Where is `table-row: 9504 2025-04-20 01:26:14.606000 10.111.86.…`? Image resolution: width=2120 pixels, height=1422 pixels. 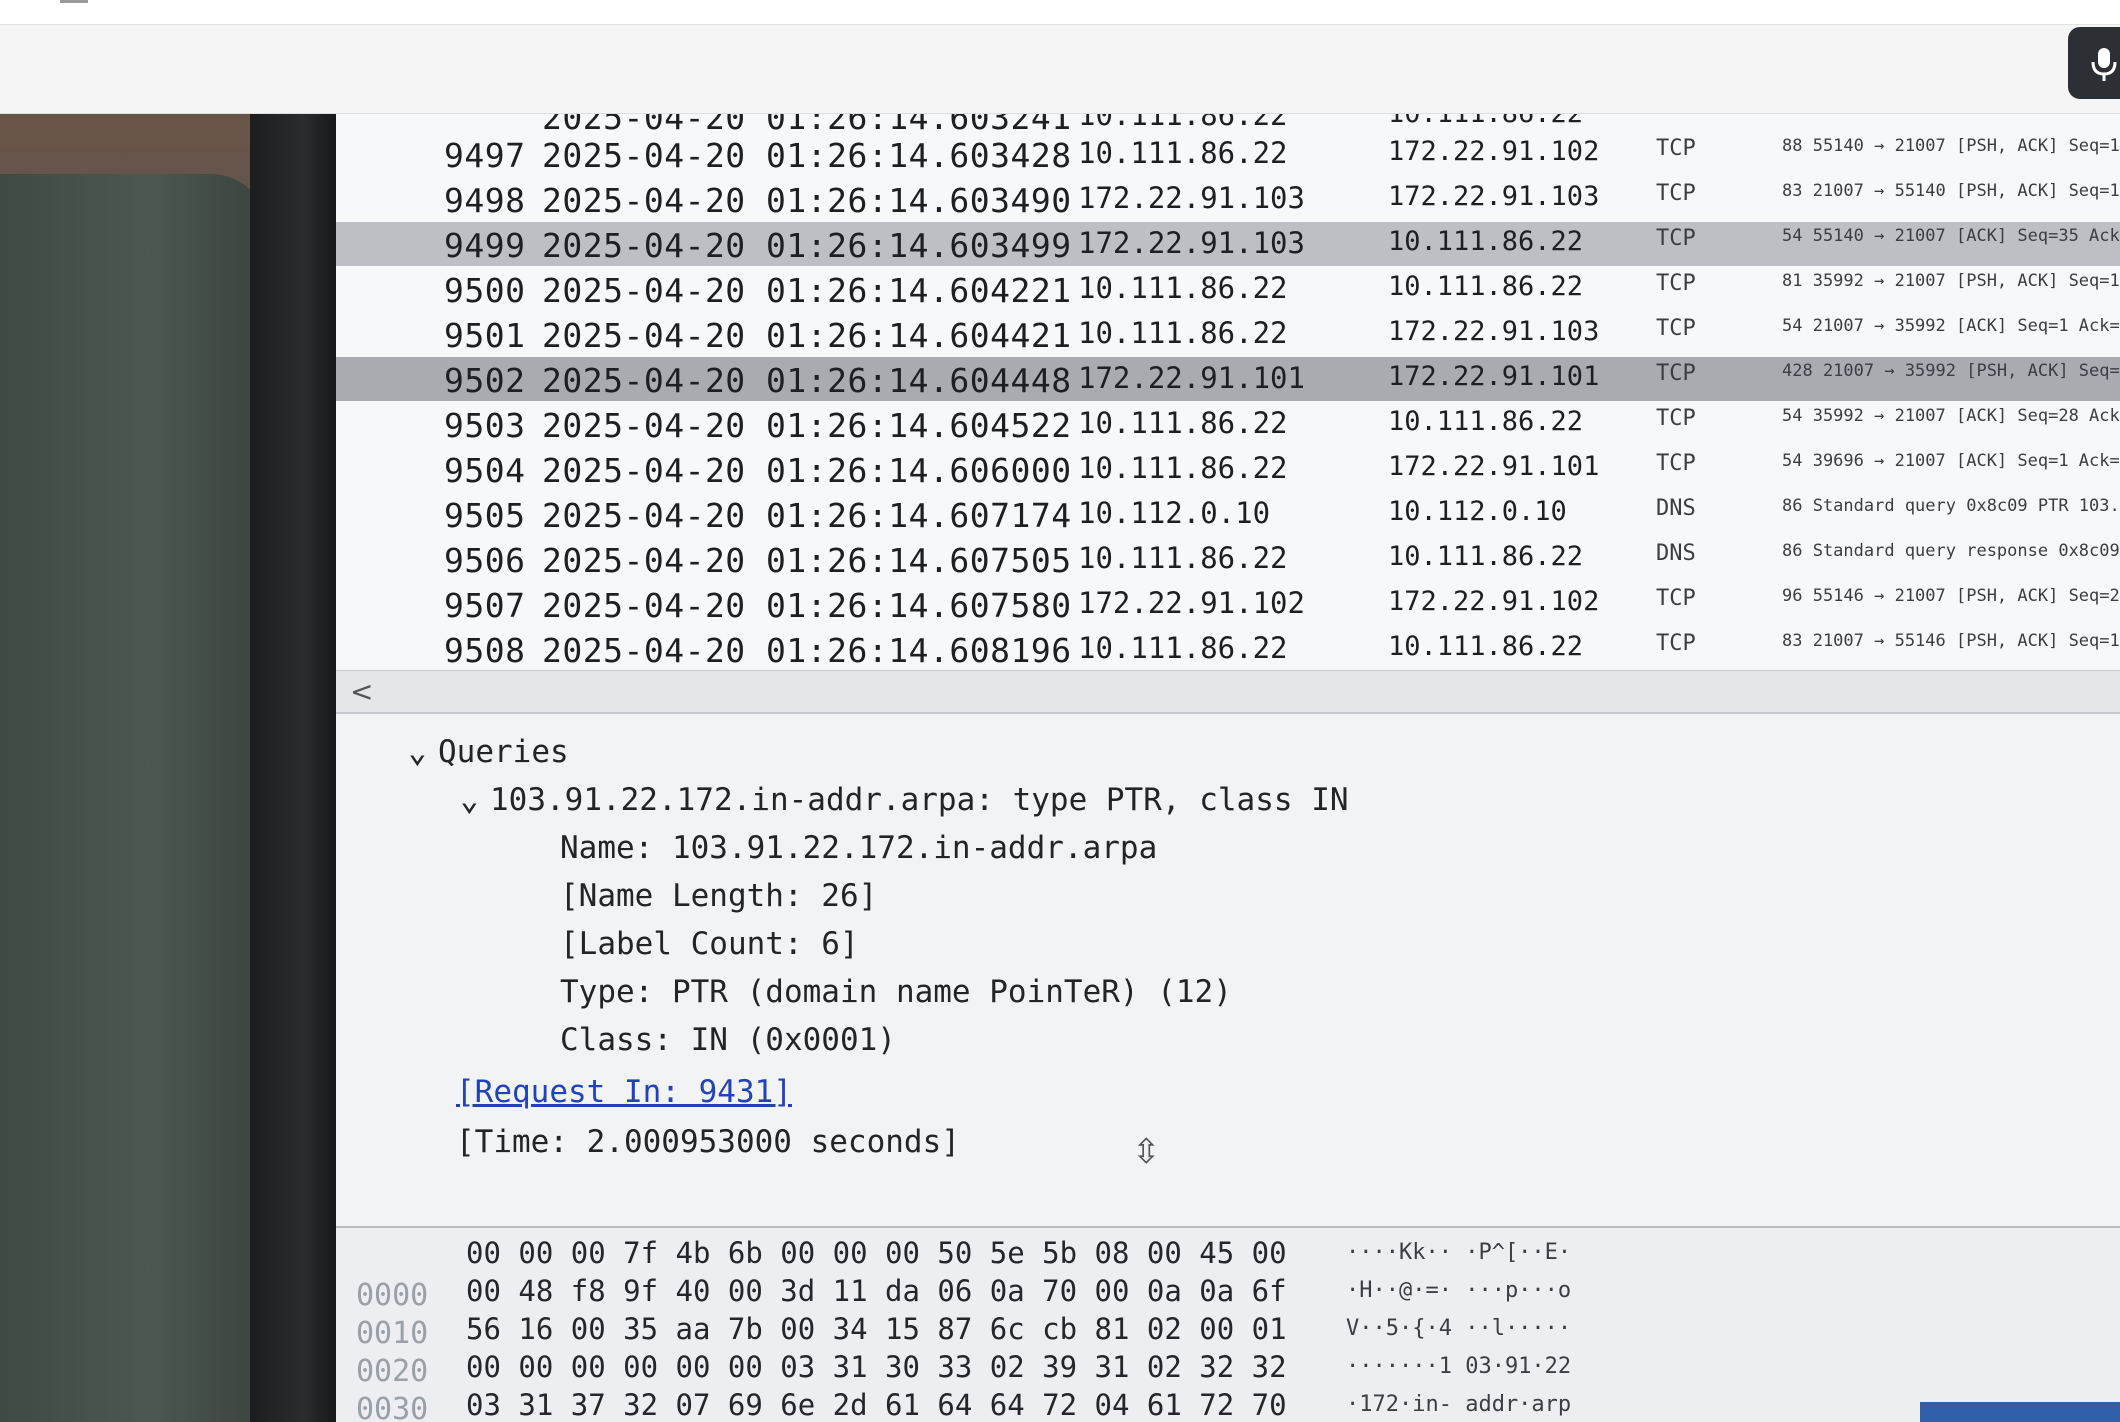
table-row: 9504 2025-04-20 01:26:14.606000 10.111.86.… is located at coordinates (1228, 469).